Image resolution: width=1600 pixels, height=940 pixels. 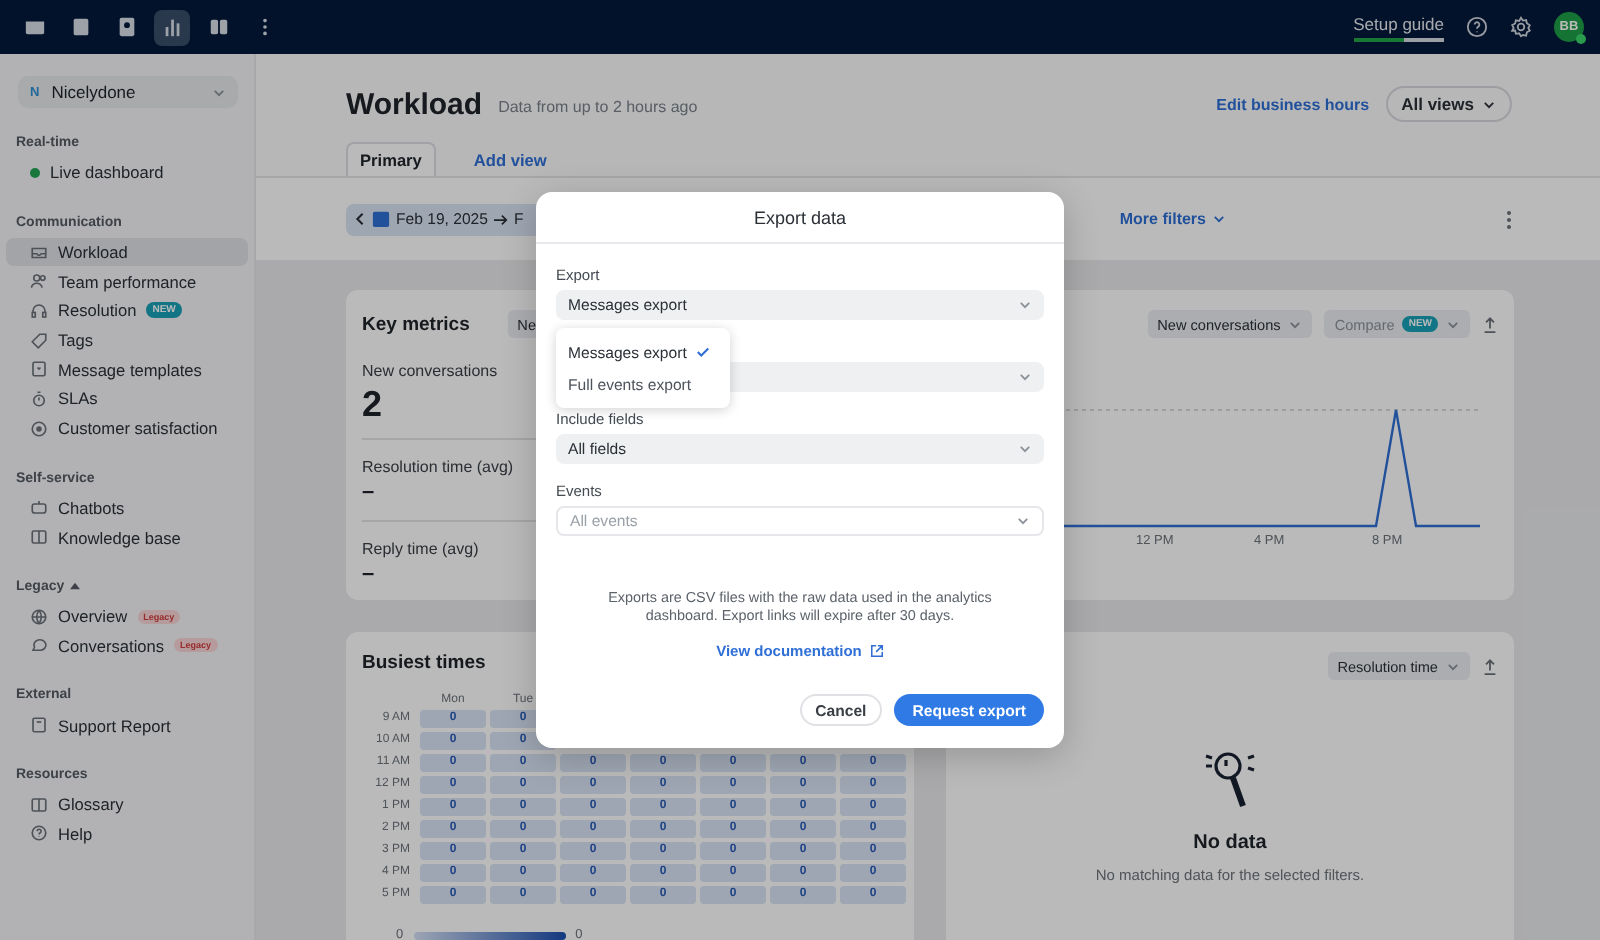 What do you see at coordinates (39, 616) in the screenshot?
I see `globe-icon` at bounding box center [39, 616].